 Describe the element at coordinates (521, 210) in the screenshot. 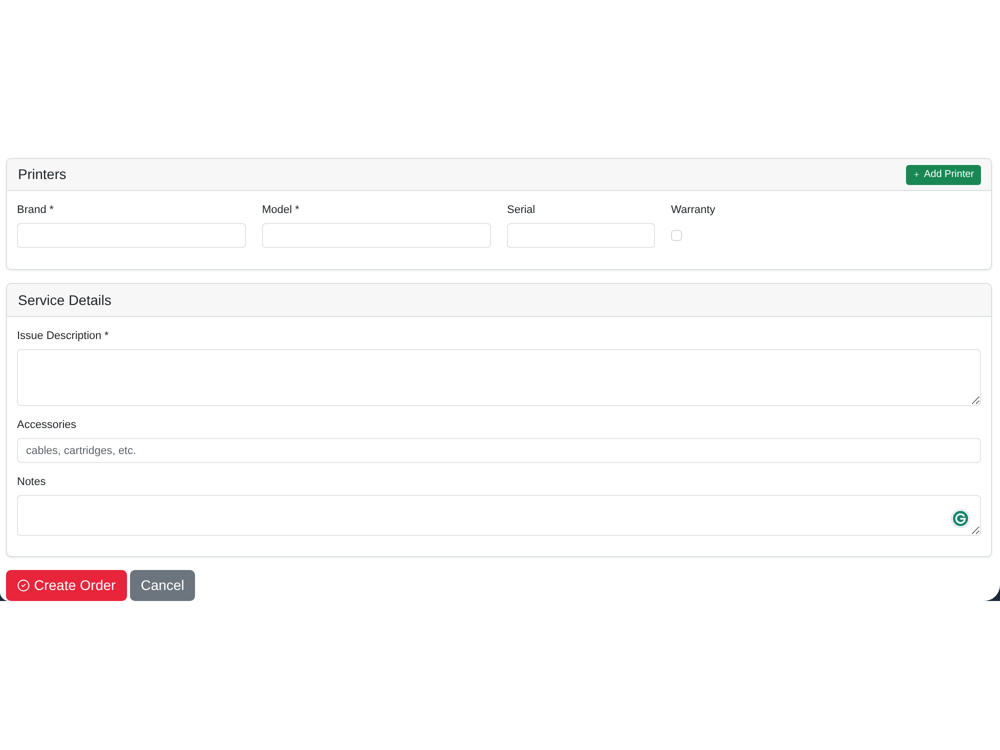

I see `field-label: Serial` at that location.